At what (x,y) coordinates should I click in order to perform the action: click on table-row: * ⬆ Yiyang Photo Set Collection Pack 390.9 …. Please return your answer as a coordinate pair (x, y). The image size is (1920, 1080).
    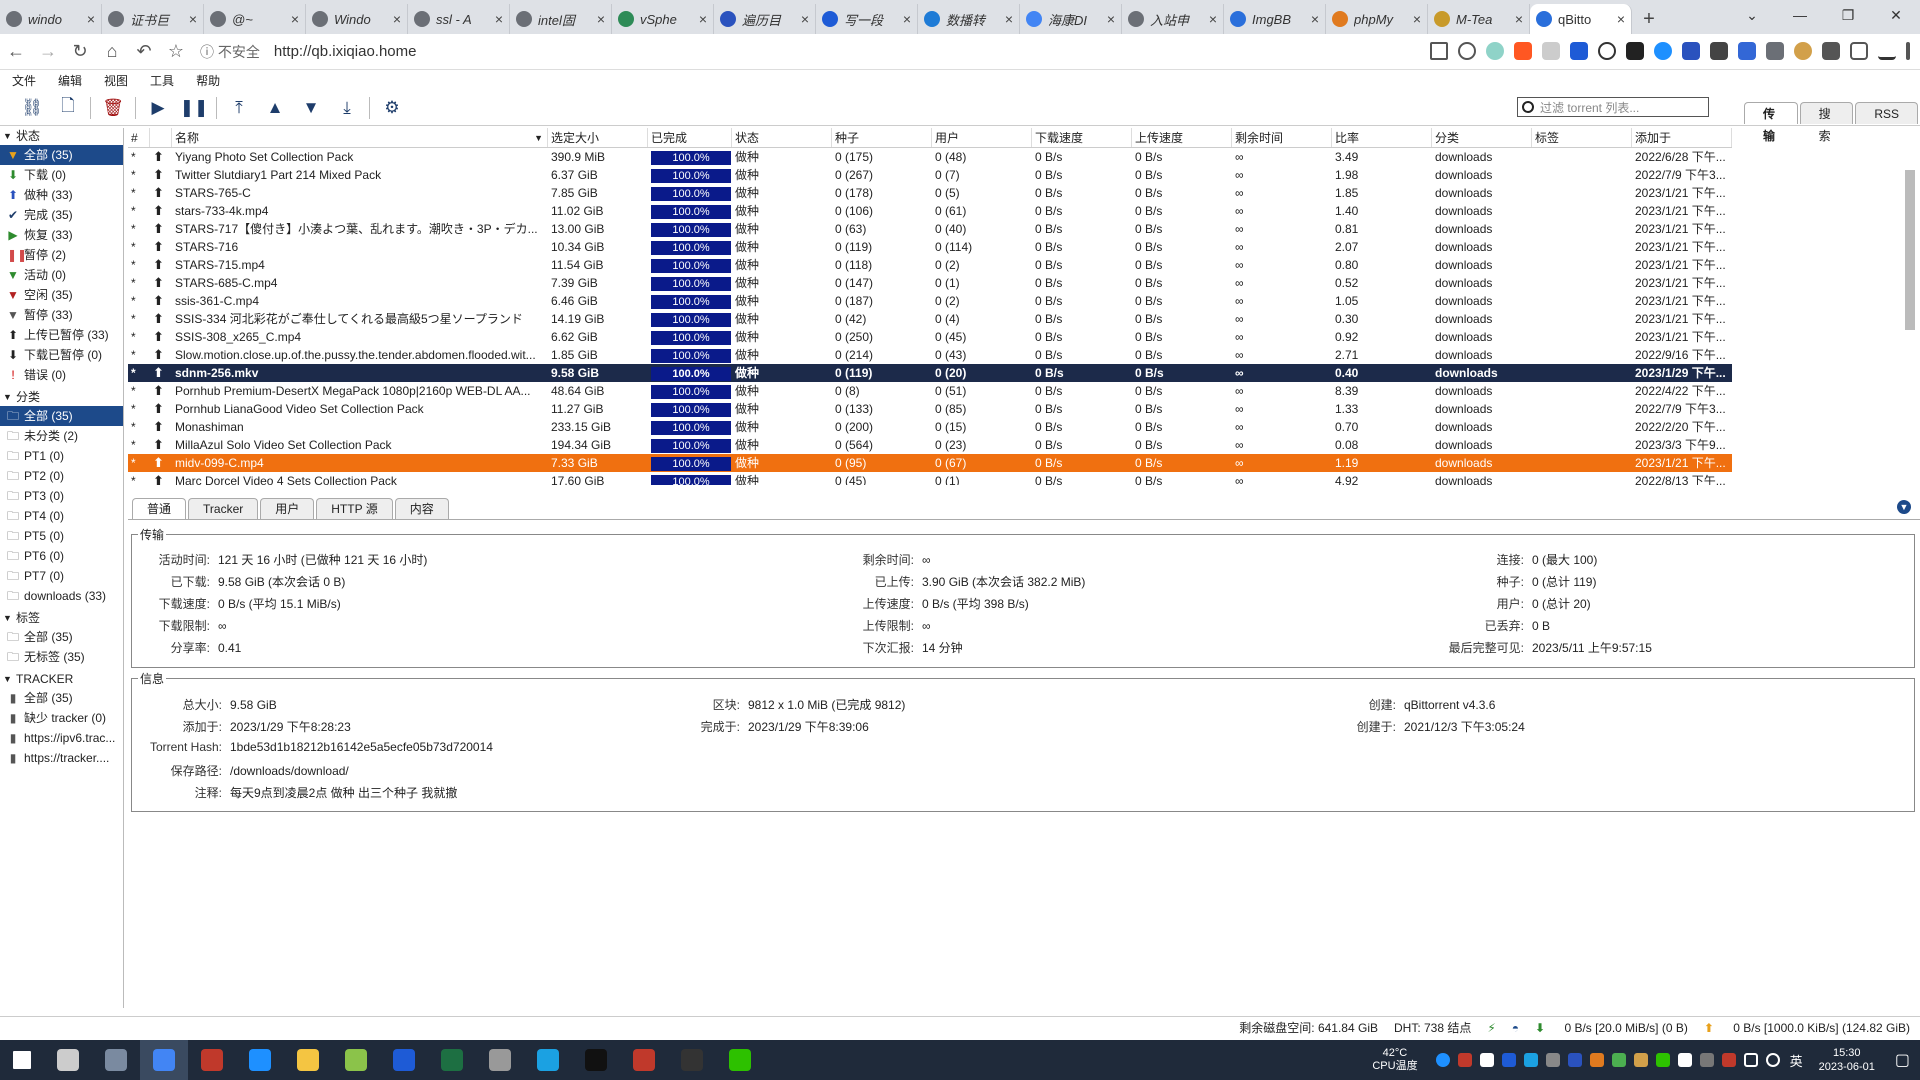
    Looking at the image, I should click on (930, 157).